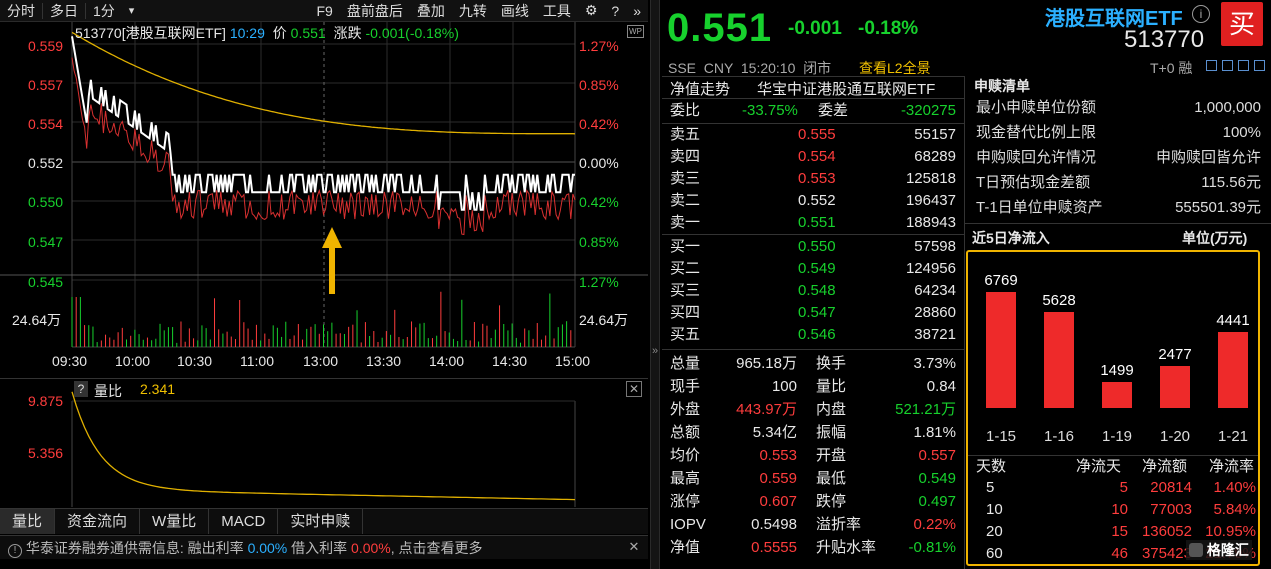 This screenshot has width=1271, height=569. What do you see at coordinates (1113, 488) in the screenshot?
I see `flow-row: 5 5 20814 1.40%` at bounding box center [1113, 488].